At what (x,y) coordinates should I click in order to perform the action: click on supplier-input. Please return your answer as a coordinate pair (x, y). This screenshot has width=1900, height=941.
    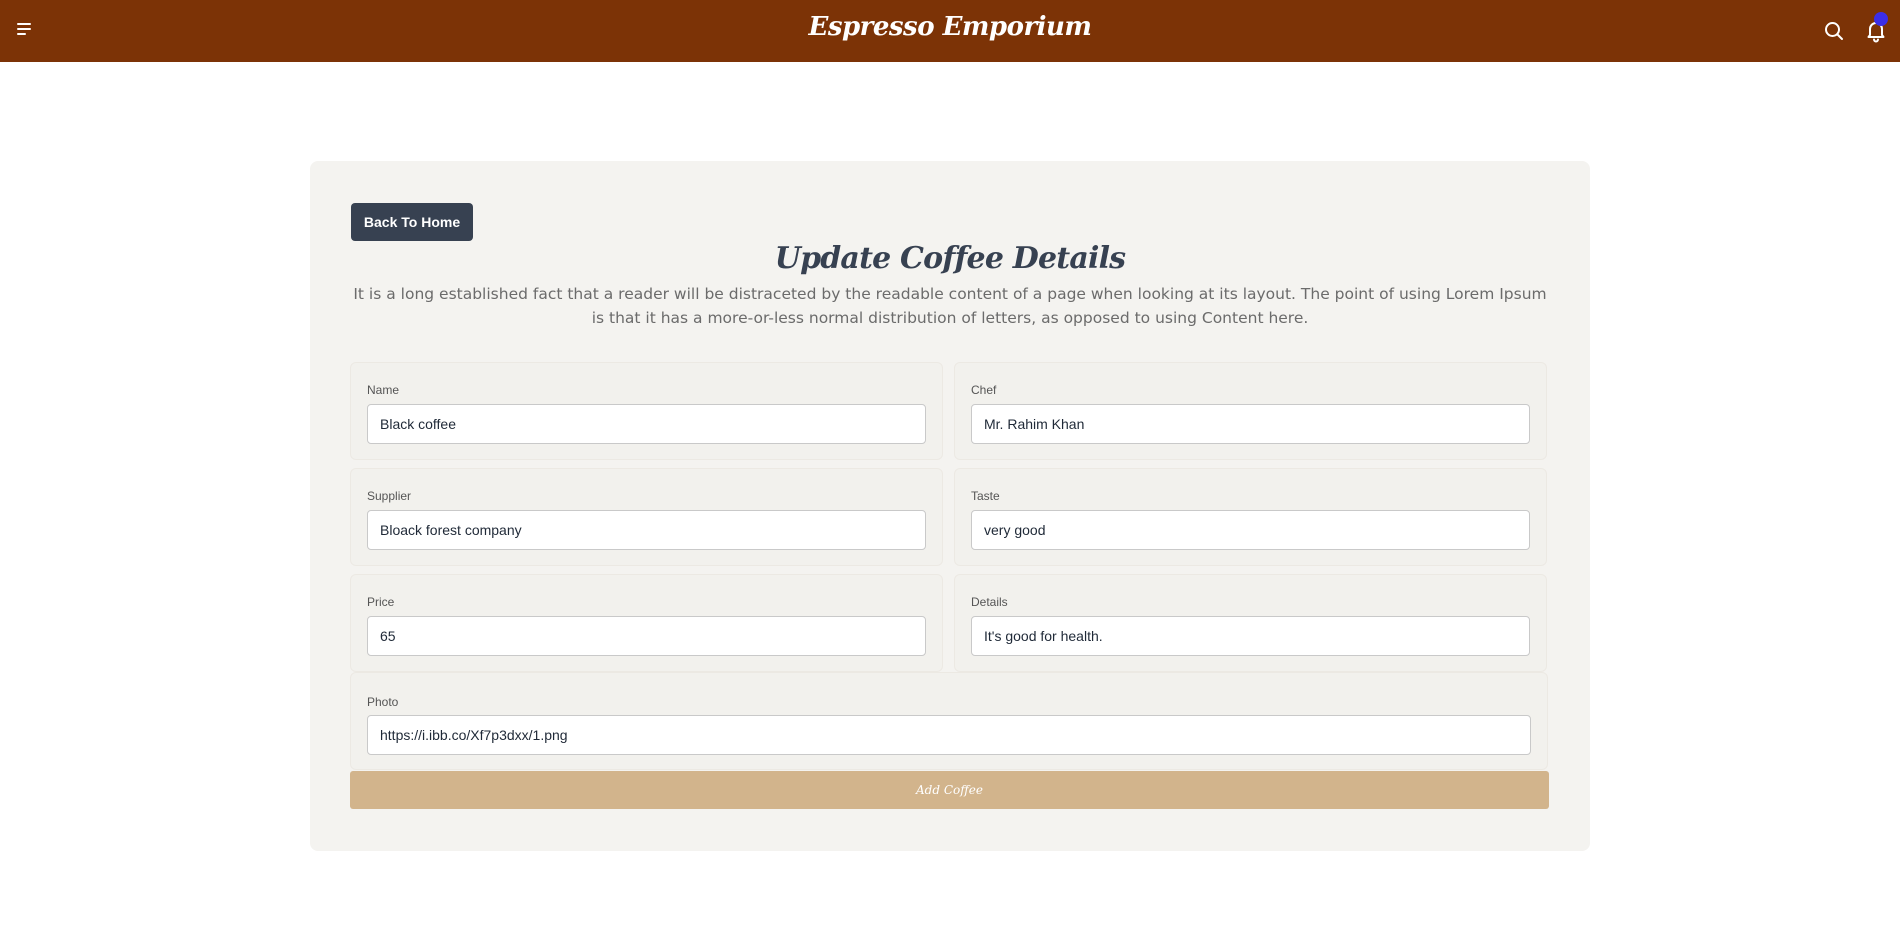
    Looking at the image, I should click on (646, 530).